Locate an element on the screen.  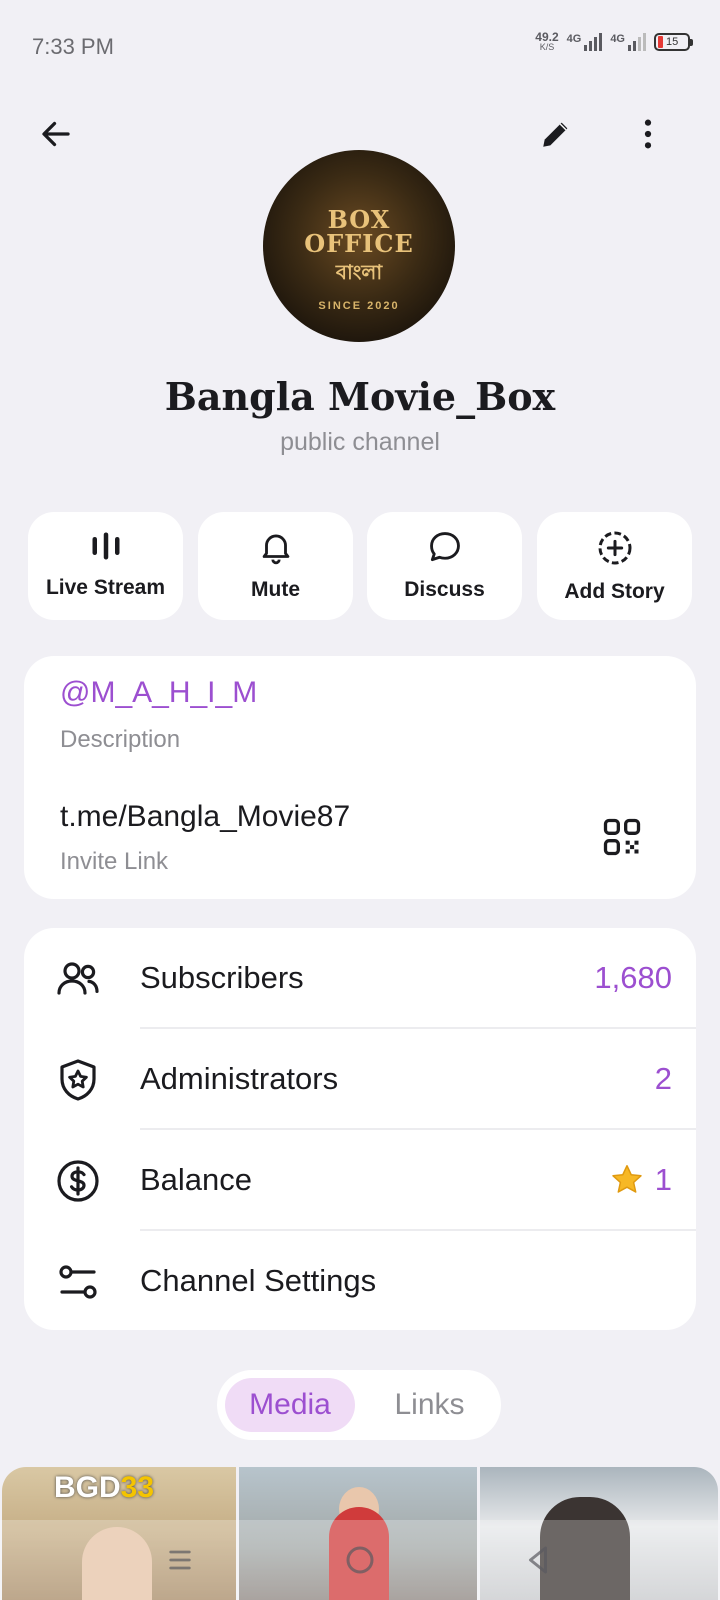
administrators-count: 2 is located at coordinates (663, 1078).